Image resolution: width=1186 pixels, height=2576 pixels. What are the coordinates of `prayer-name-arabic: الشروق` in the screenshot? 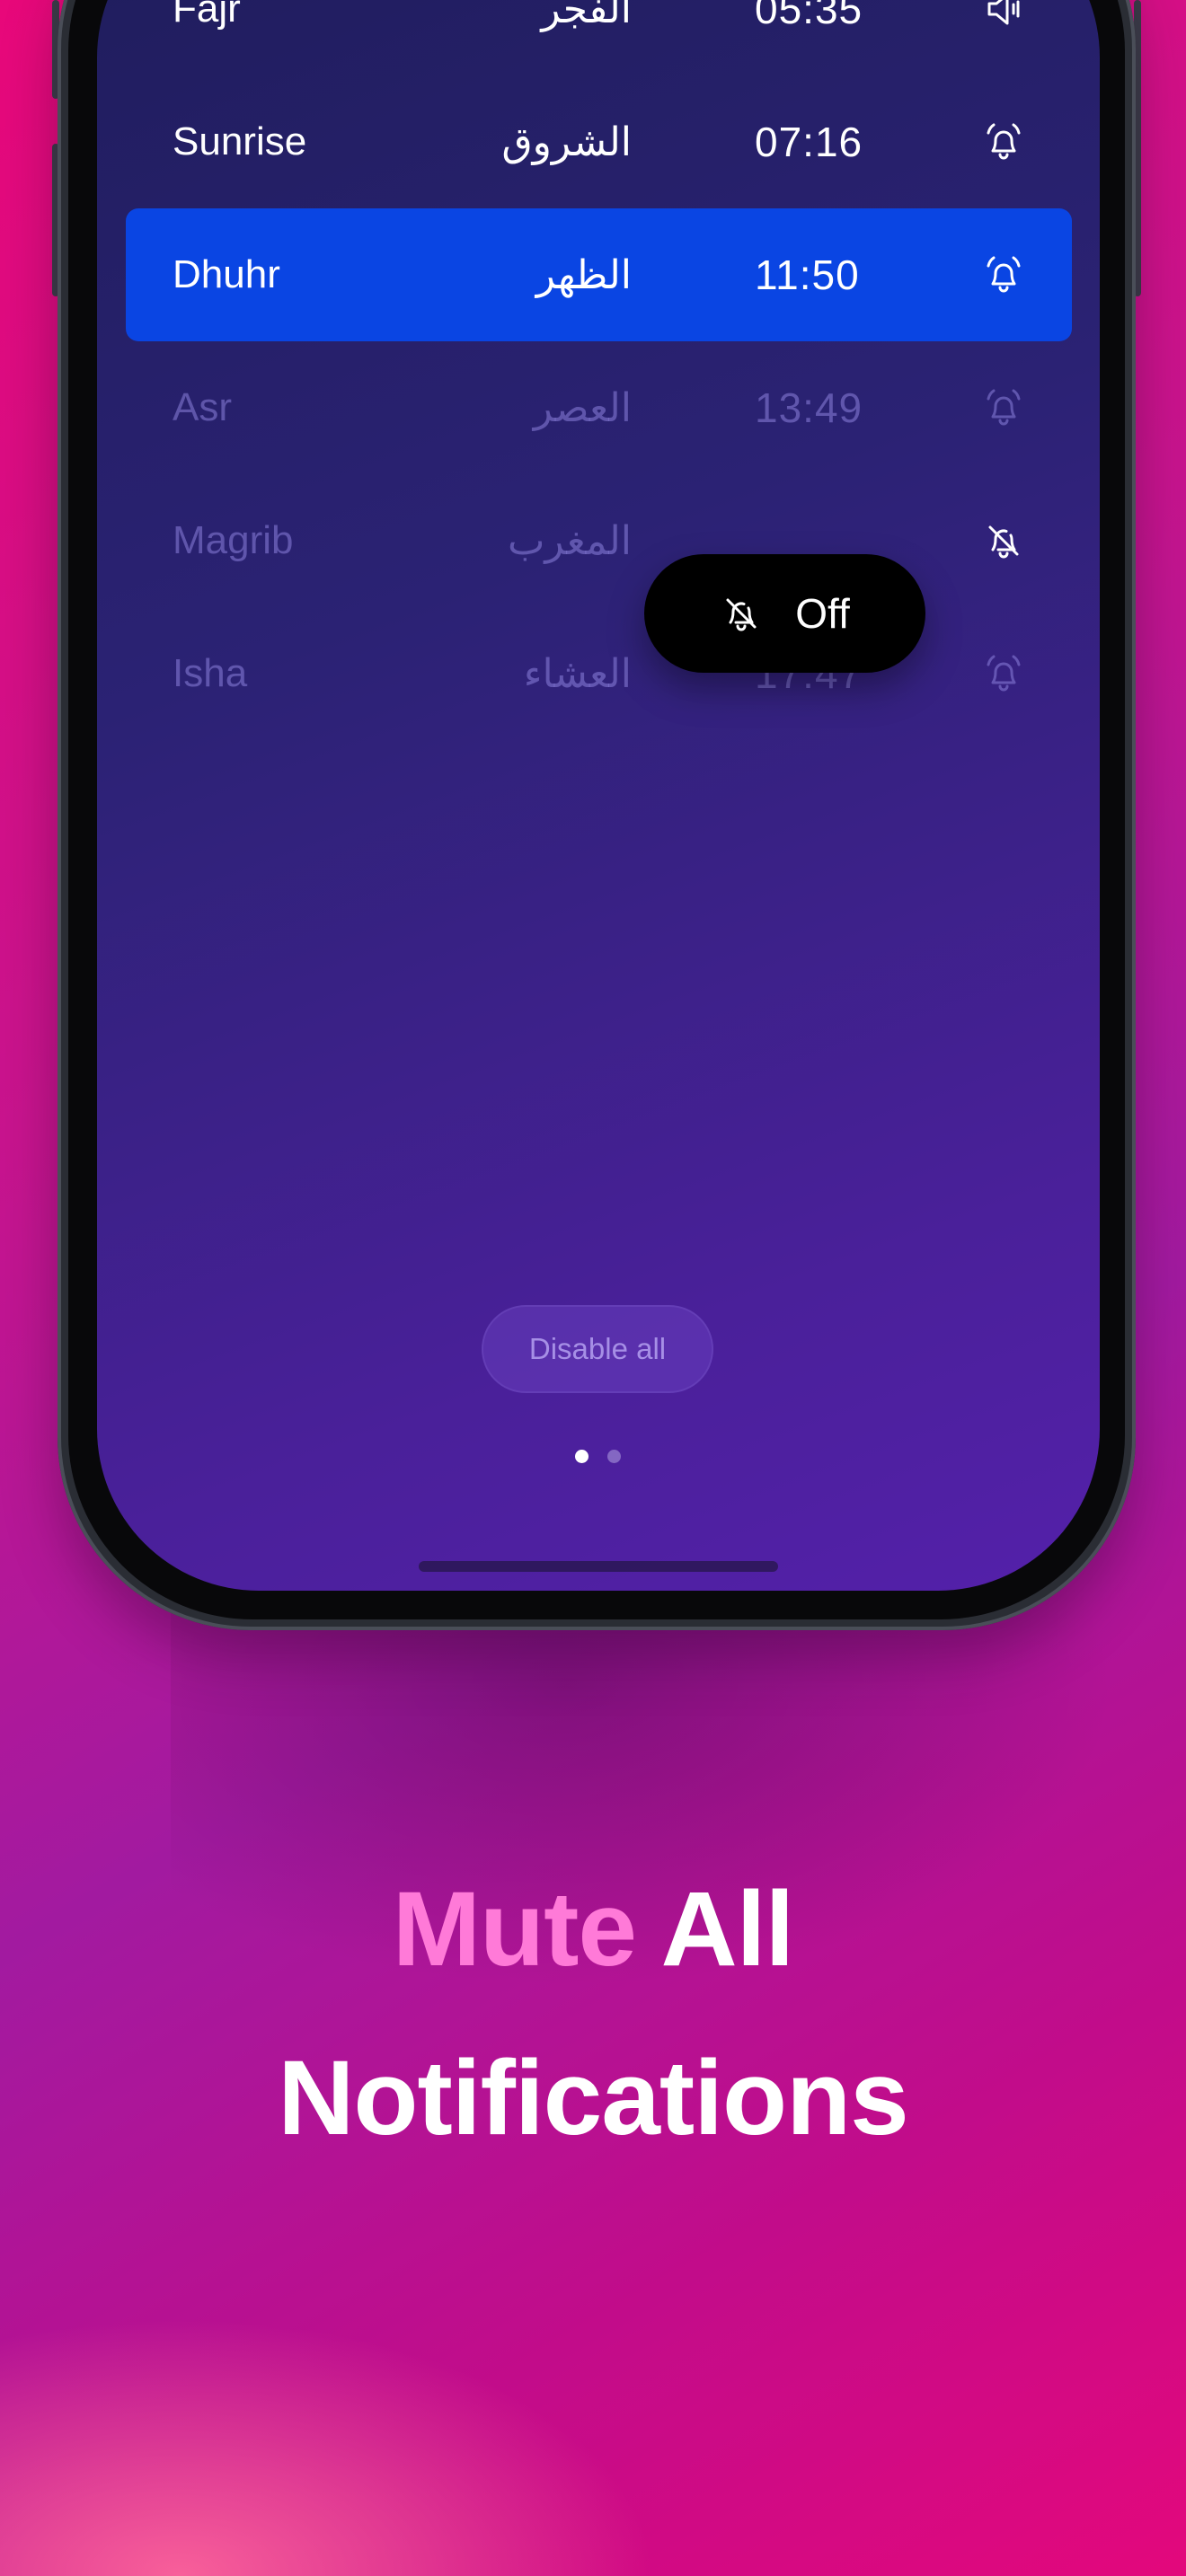 It's located at (566, 142).